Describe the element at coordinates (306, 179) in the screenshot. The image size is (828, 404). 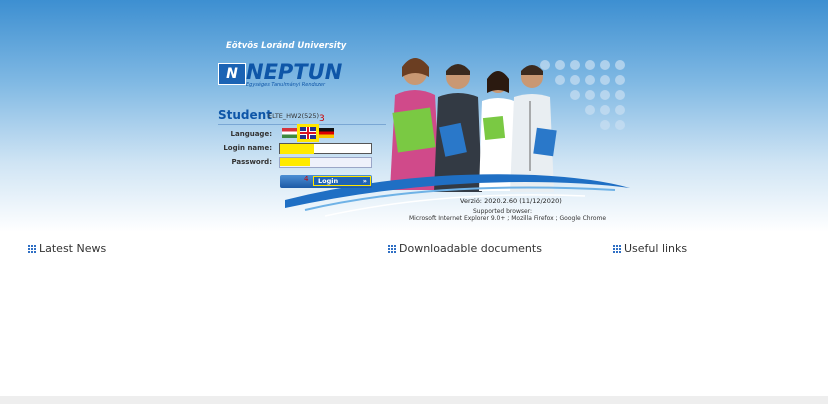
I see `marker-4: 4` at that location.